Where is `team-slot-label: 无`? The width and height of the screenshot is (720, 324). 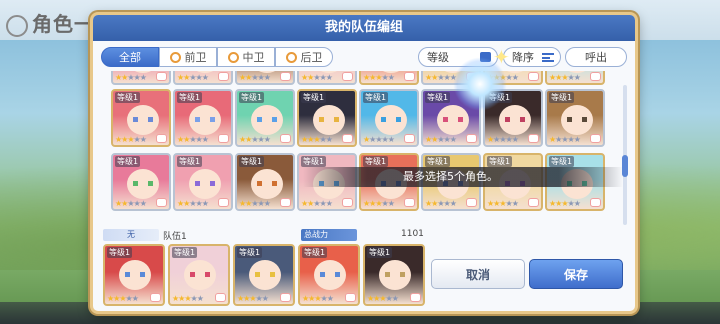 team-slot-label: 无 is located at coordinates (131, 235).